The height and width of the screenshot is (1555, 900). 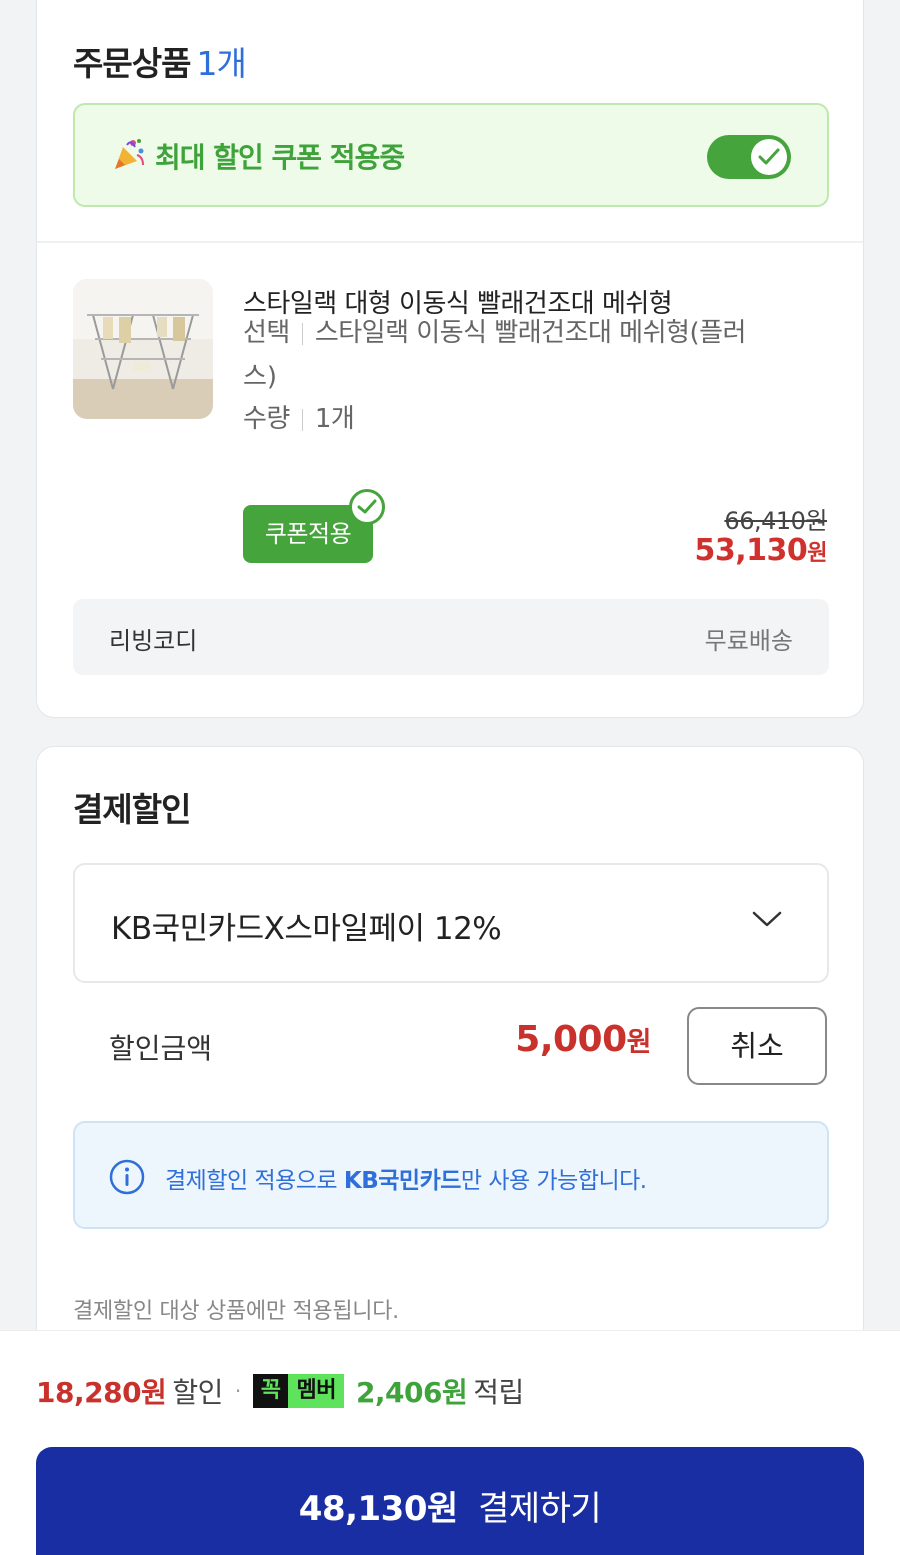 What do you see at coordinates (378, 1509) in the screenshot?
I see `pay-amount: 48,130원` at bounding box center [378, 1509].